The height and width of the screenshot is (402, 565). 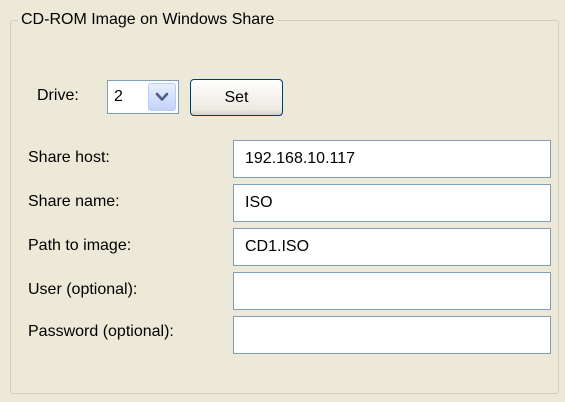 I want to click on share-host-field: 192.168.10.117, so click(x=392, y=159).